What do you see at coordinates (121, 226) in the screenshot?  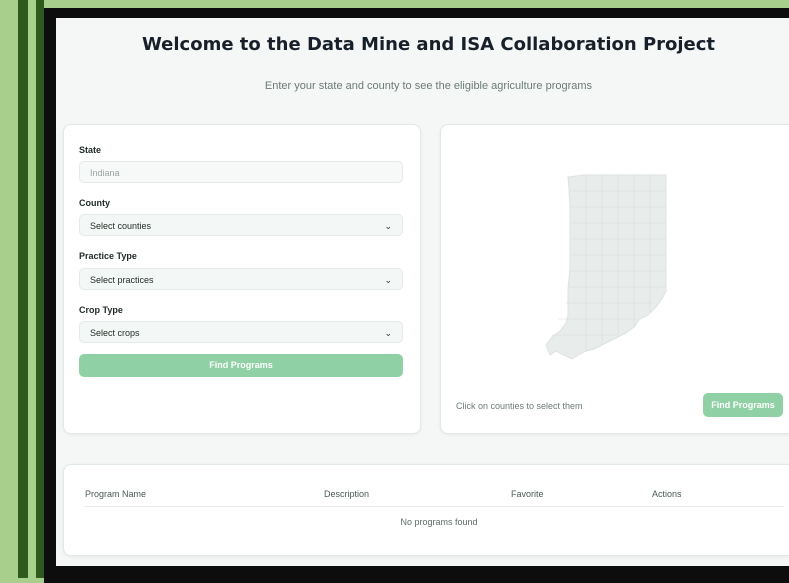 I see `county-select-value: Select counties` at bounding box center [121, 226].